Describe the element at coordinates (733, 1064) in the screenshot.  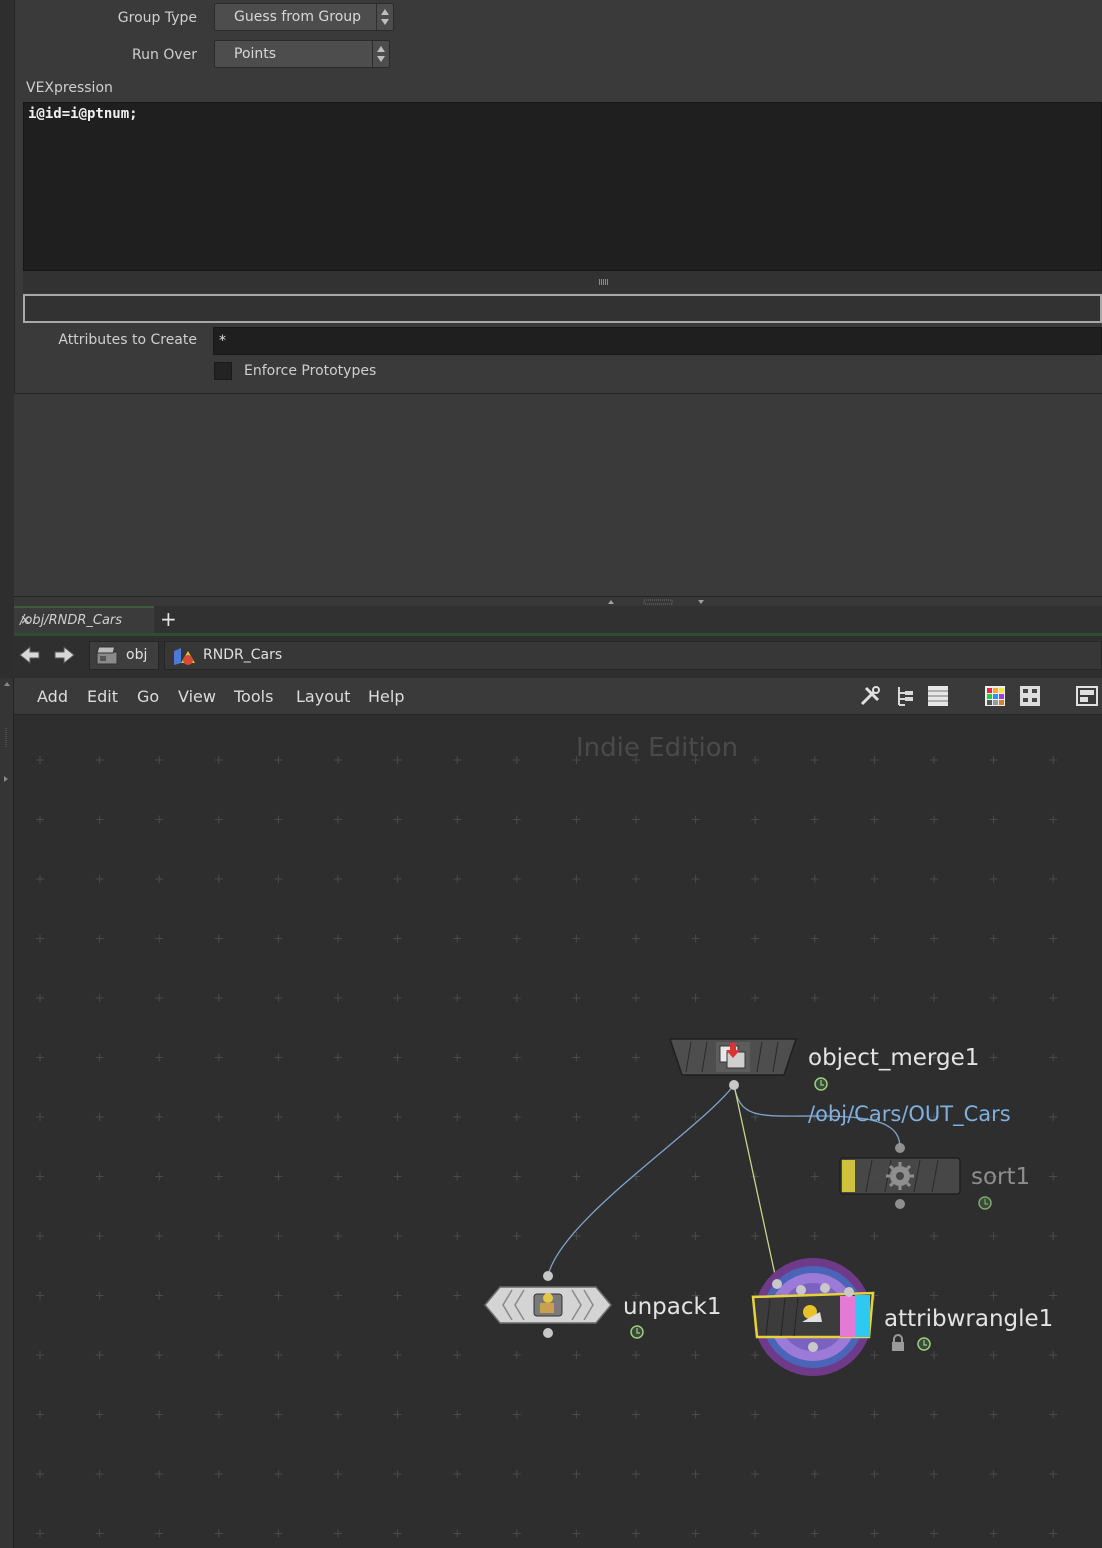
I see `object-merge-node` at that location.